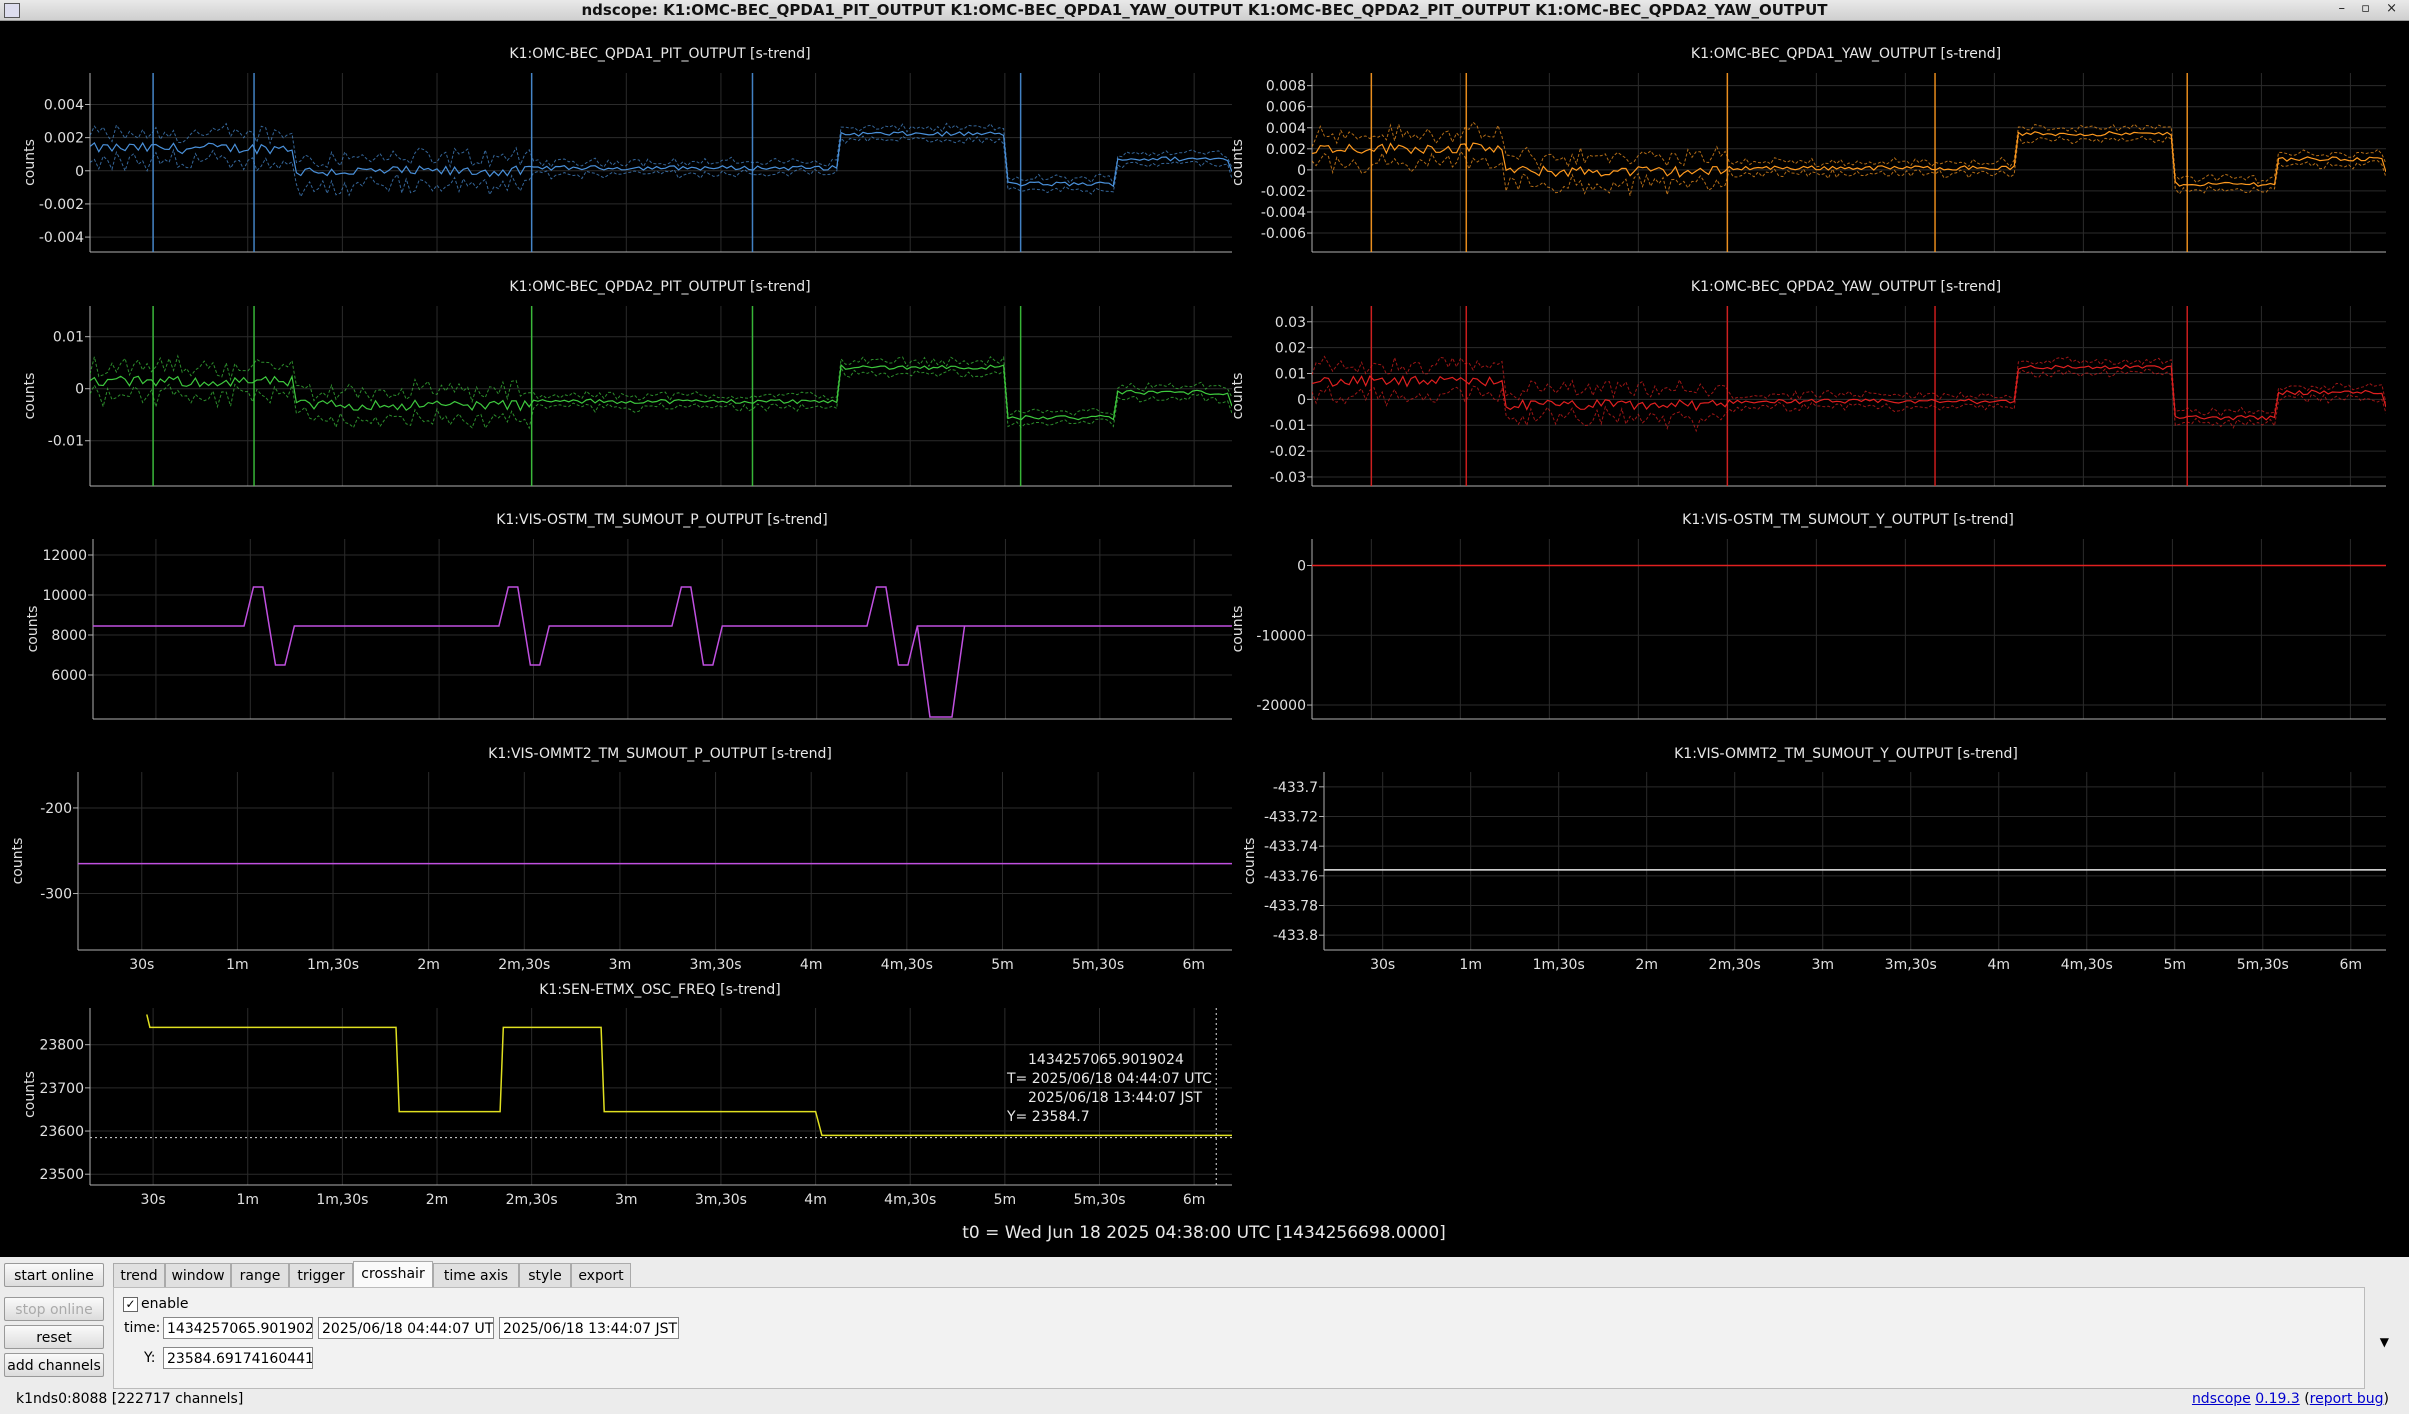  I want to click on y-tick-label: -433.76, so click(1291, 877).